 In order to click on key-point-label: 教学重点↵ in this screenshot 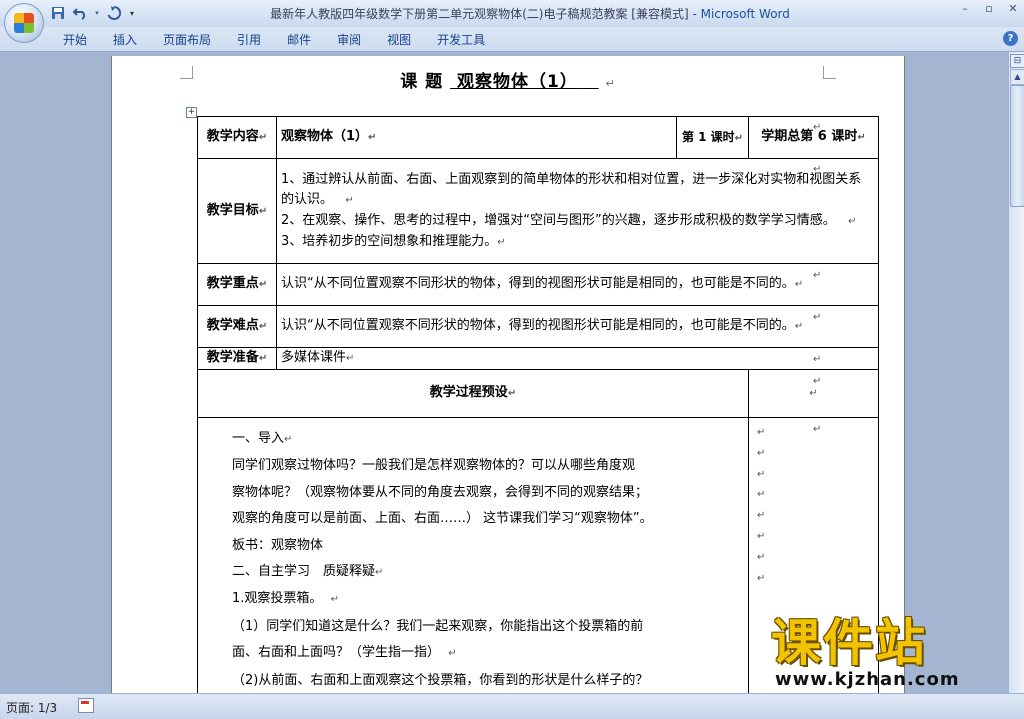, I will do `click(237, 284)`.